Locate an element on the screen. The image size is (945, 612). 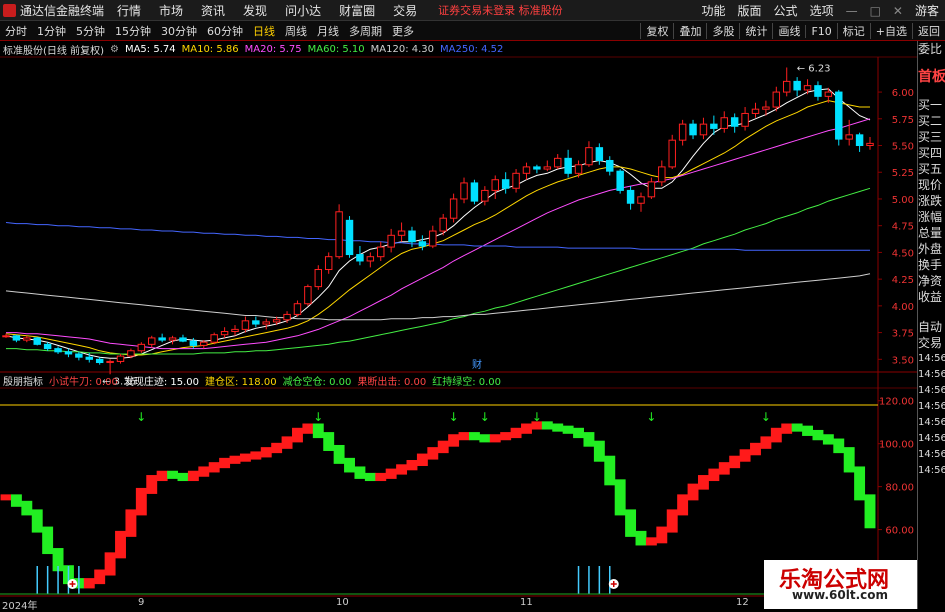
sidebar-item: 涨幅 is located at coordinates (931, 217).